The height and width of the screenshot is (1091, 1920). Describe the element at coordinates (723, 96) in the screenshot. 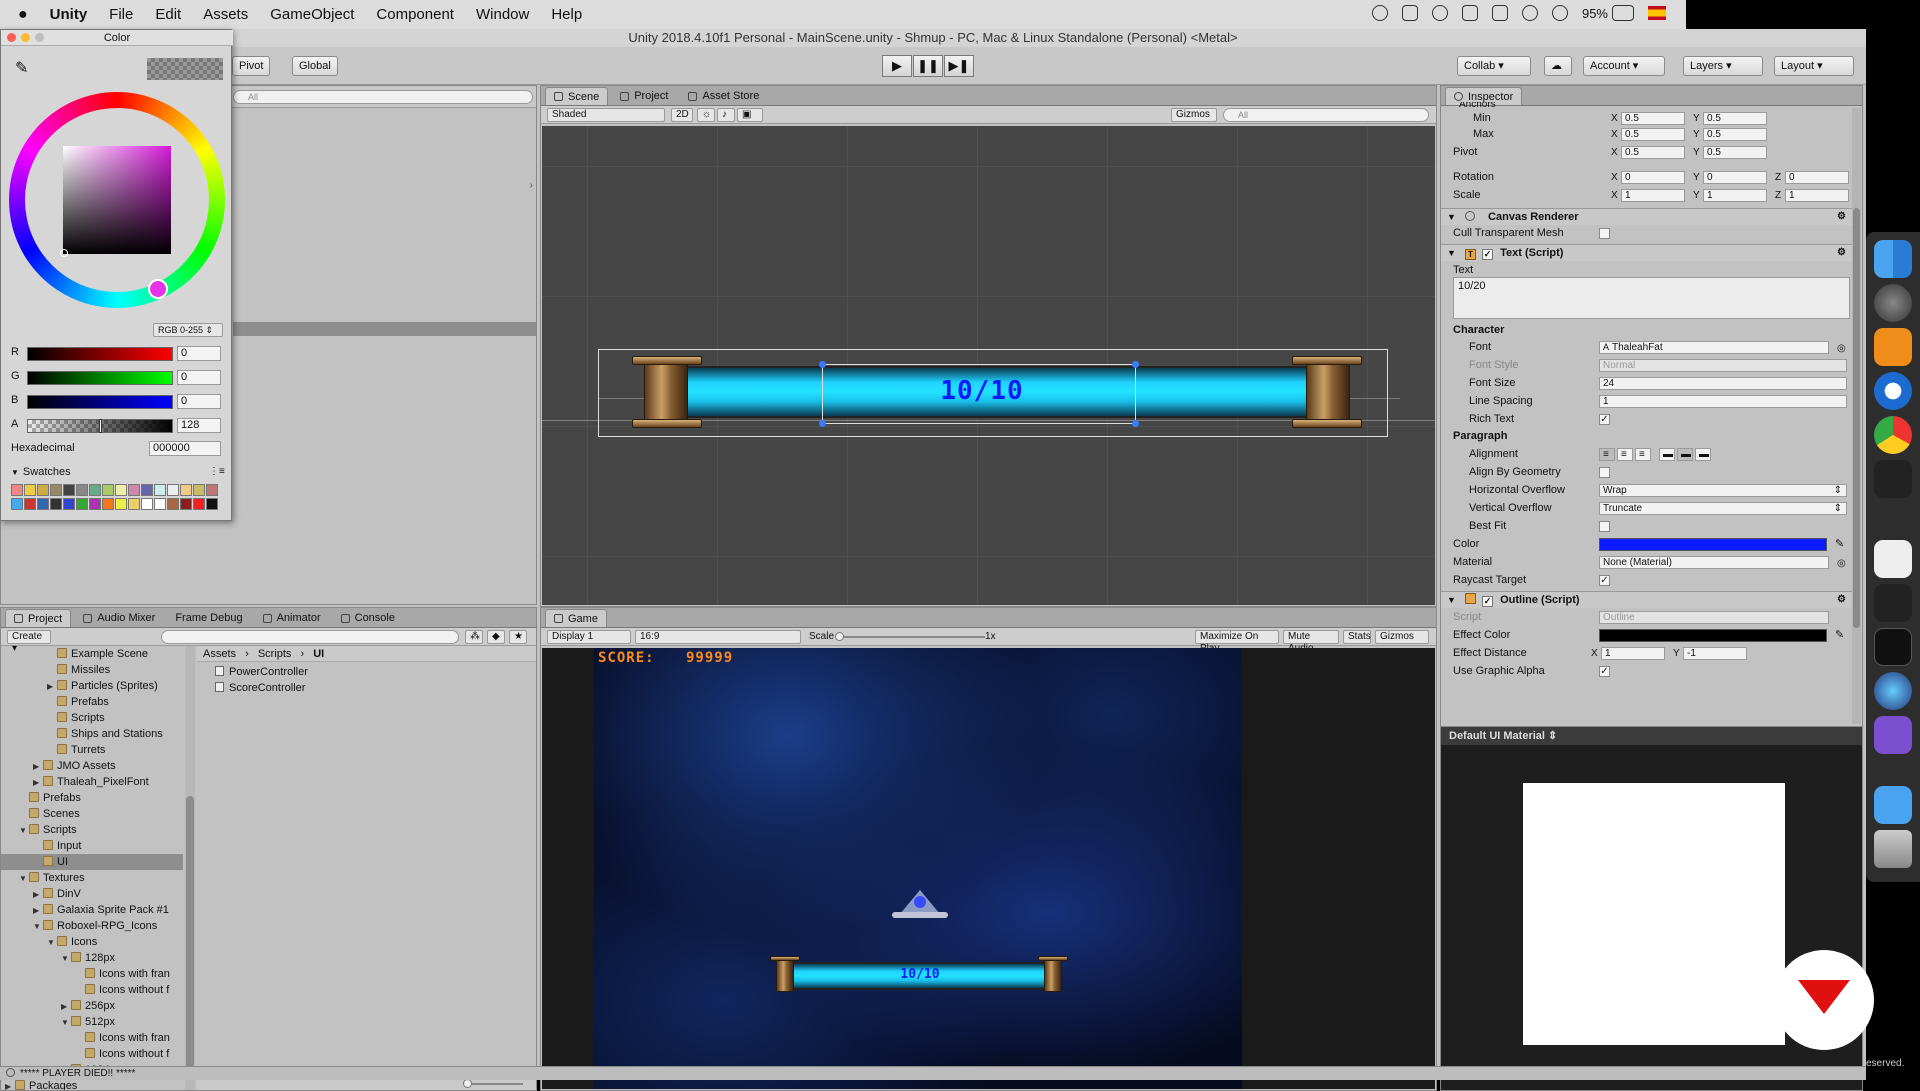

I see `tab-asset-store: Asset Store` at that location.